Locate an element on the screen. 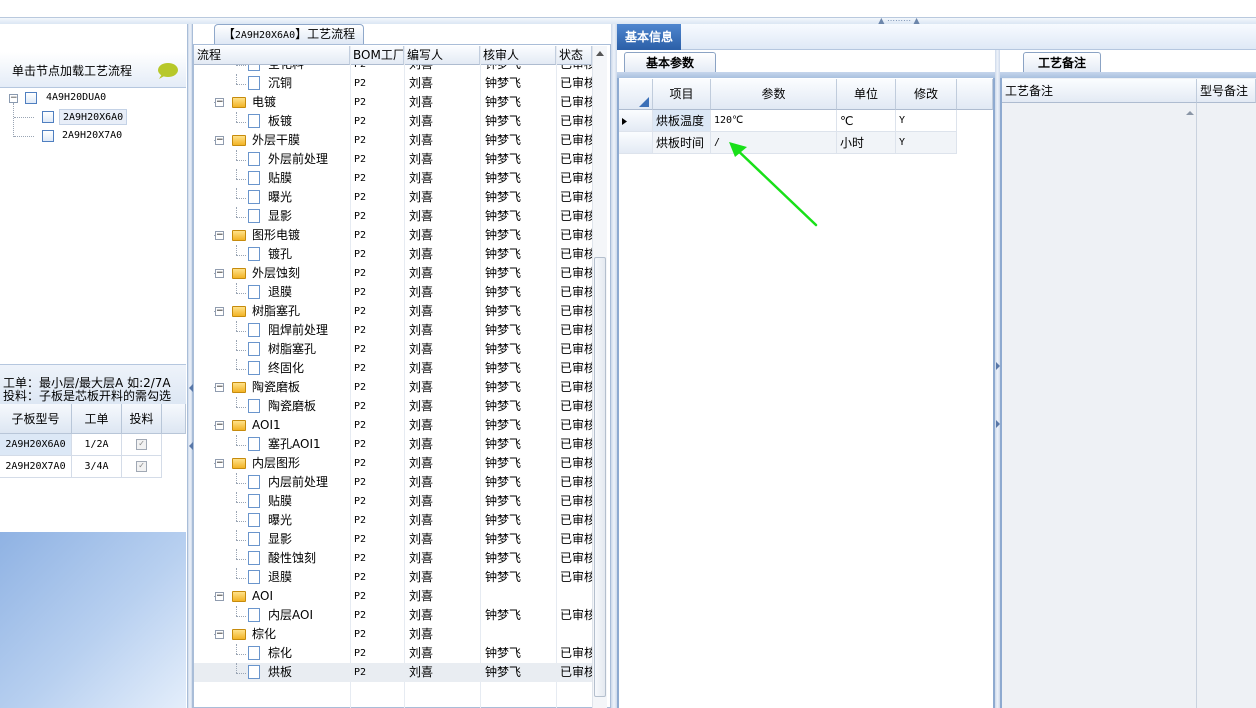 This screenshot has width=1256, height=708. process-row: 终固化 P2 刘喜 钟梦飞 已审核 is located at coordinates (393, 368).